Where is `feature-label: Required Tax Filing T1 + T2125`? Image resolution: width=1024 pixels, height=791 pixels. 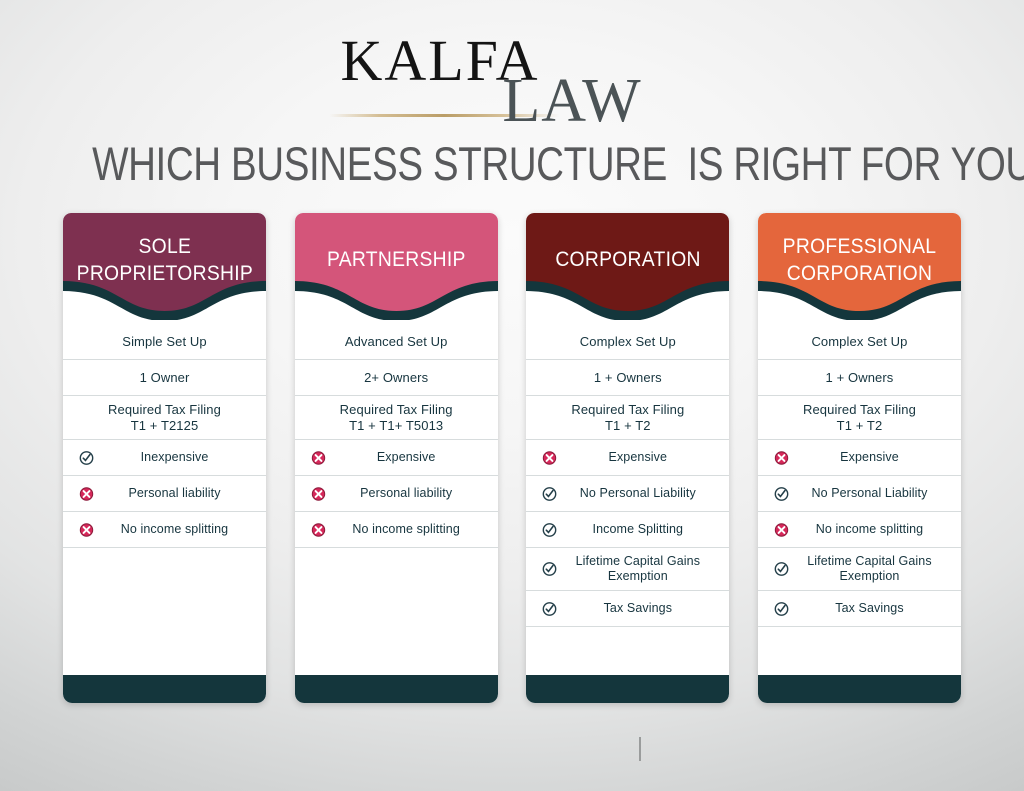 feature-label: Required Tax Filing T1 + T2125 is located at coordinates (164, 417).